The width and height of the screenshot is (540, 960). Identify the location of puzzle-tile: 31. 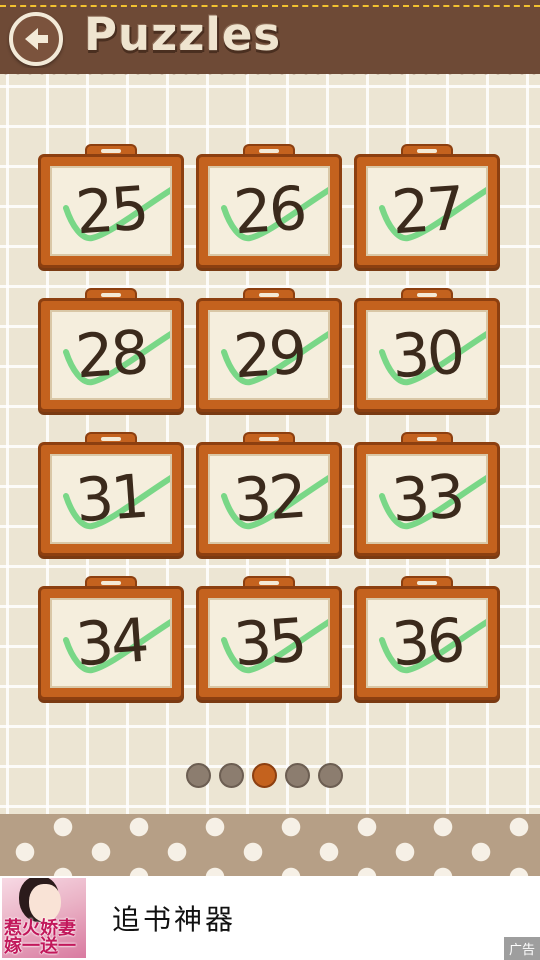
(111, 496).